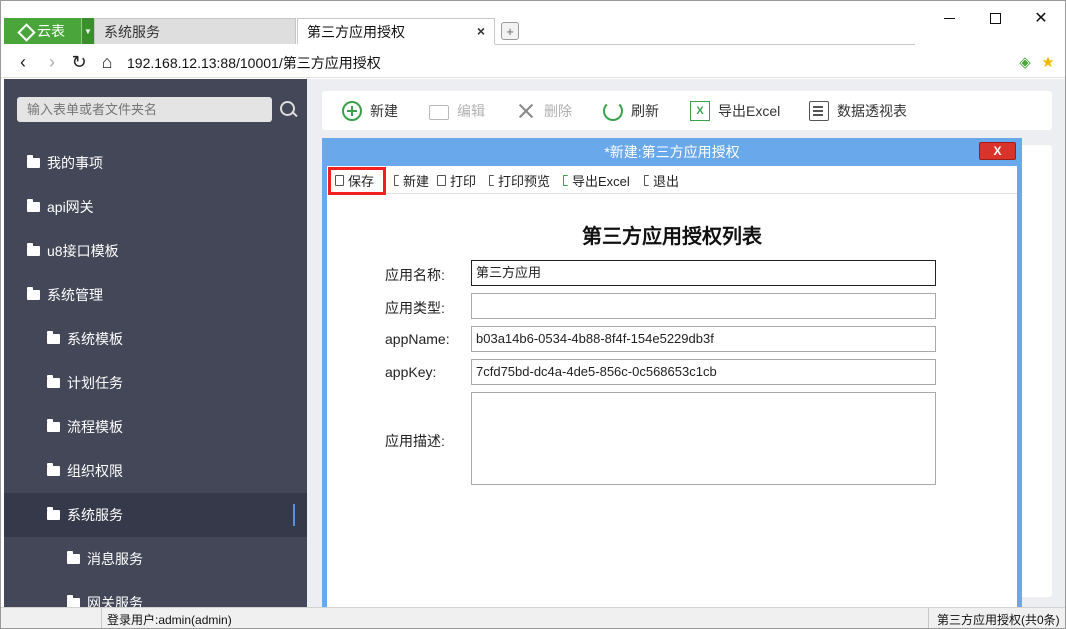 This screenshot has height=629, width=1066. What do you see at coordinates (352, 111) in the screenshot?
I see `add-circle-icon` at bounding box center [352, 111].